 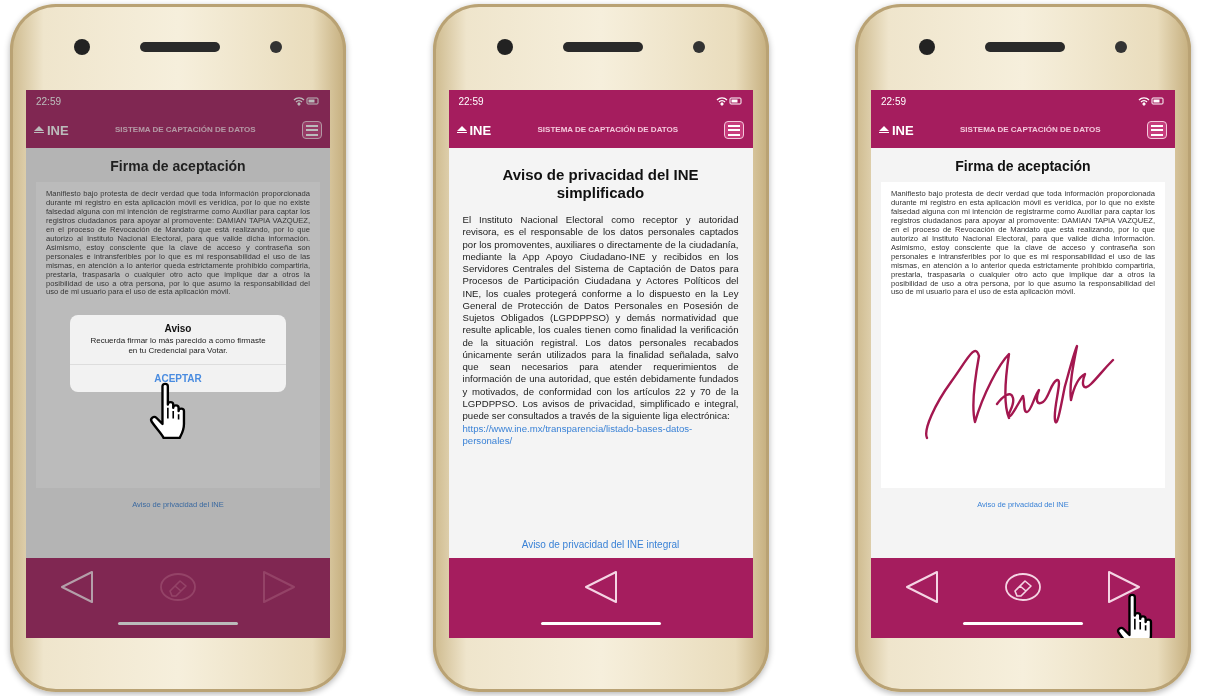 I want to click on dialog-title: Aviso, so click(x=178, y=328).